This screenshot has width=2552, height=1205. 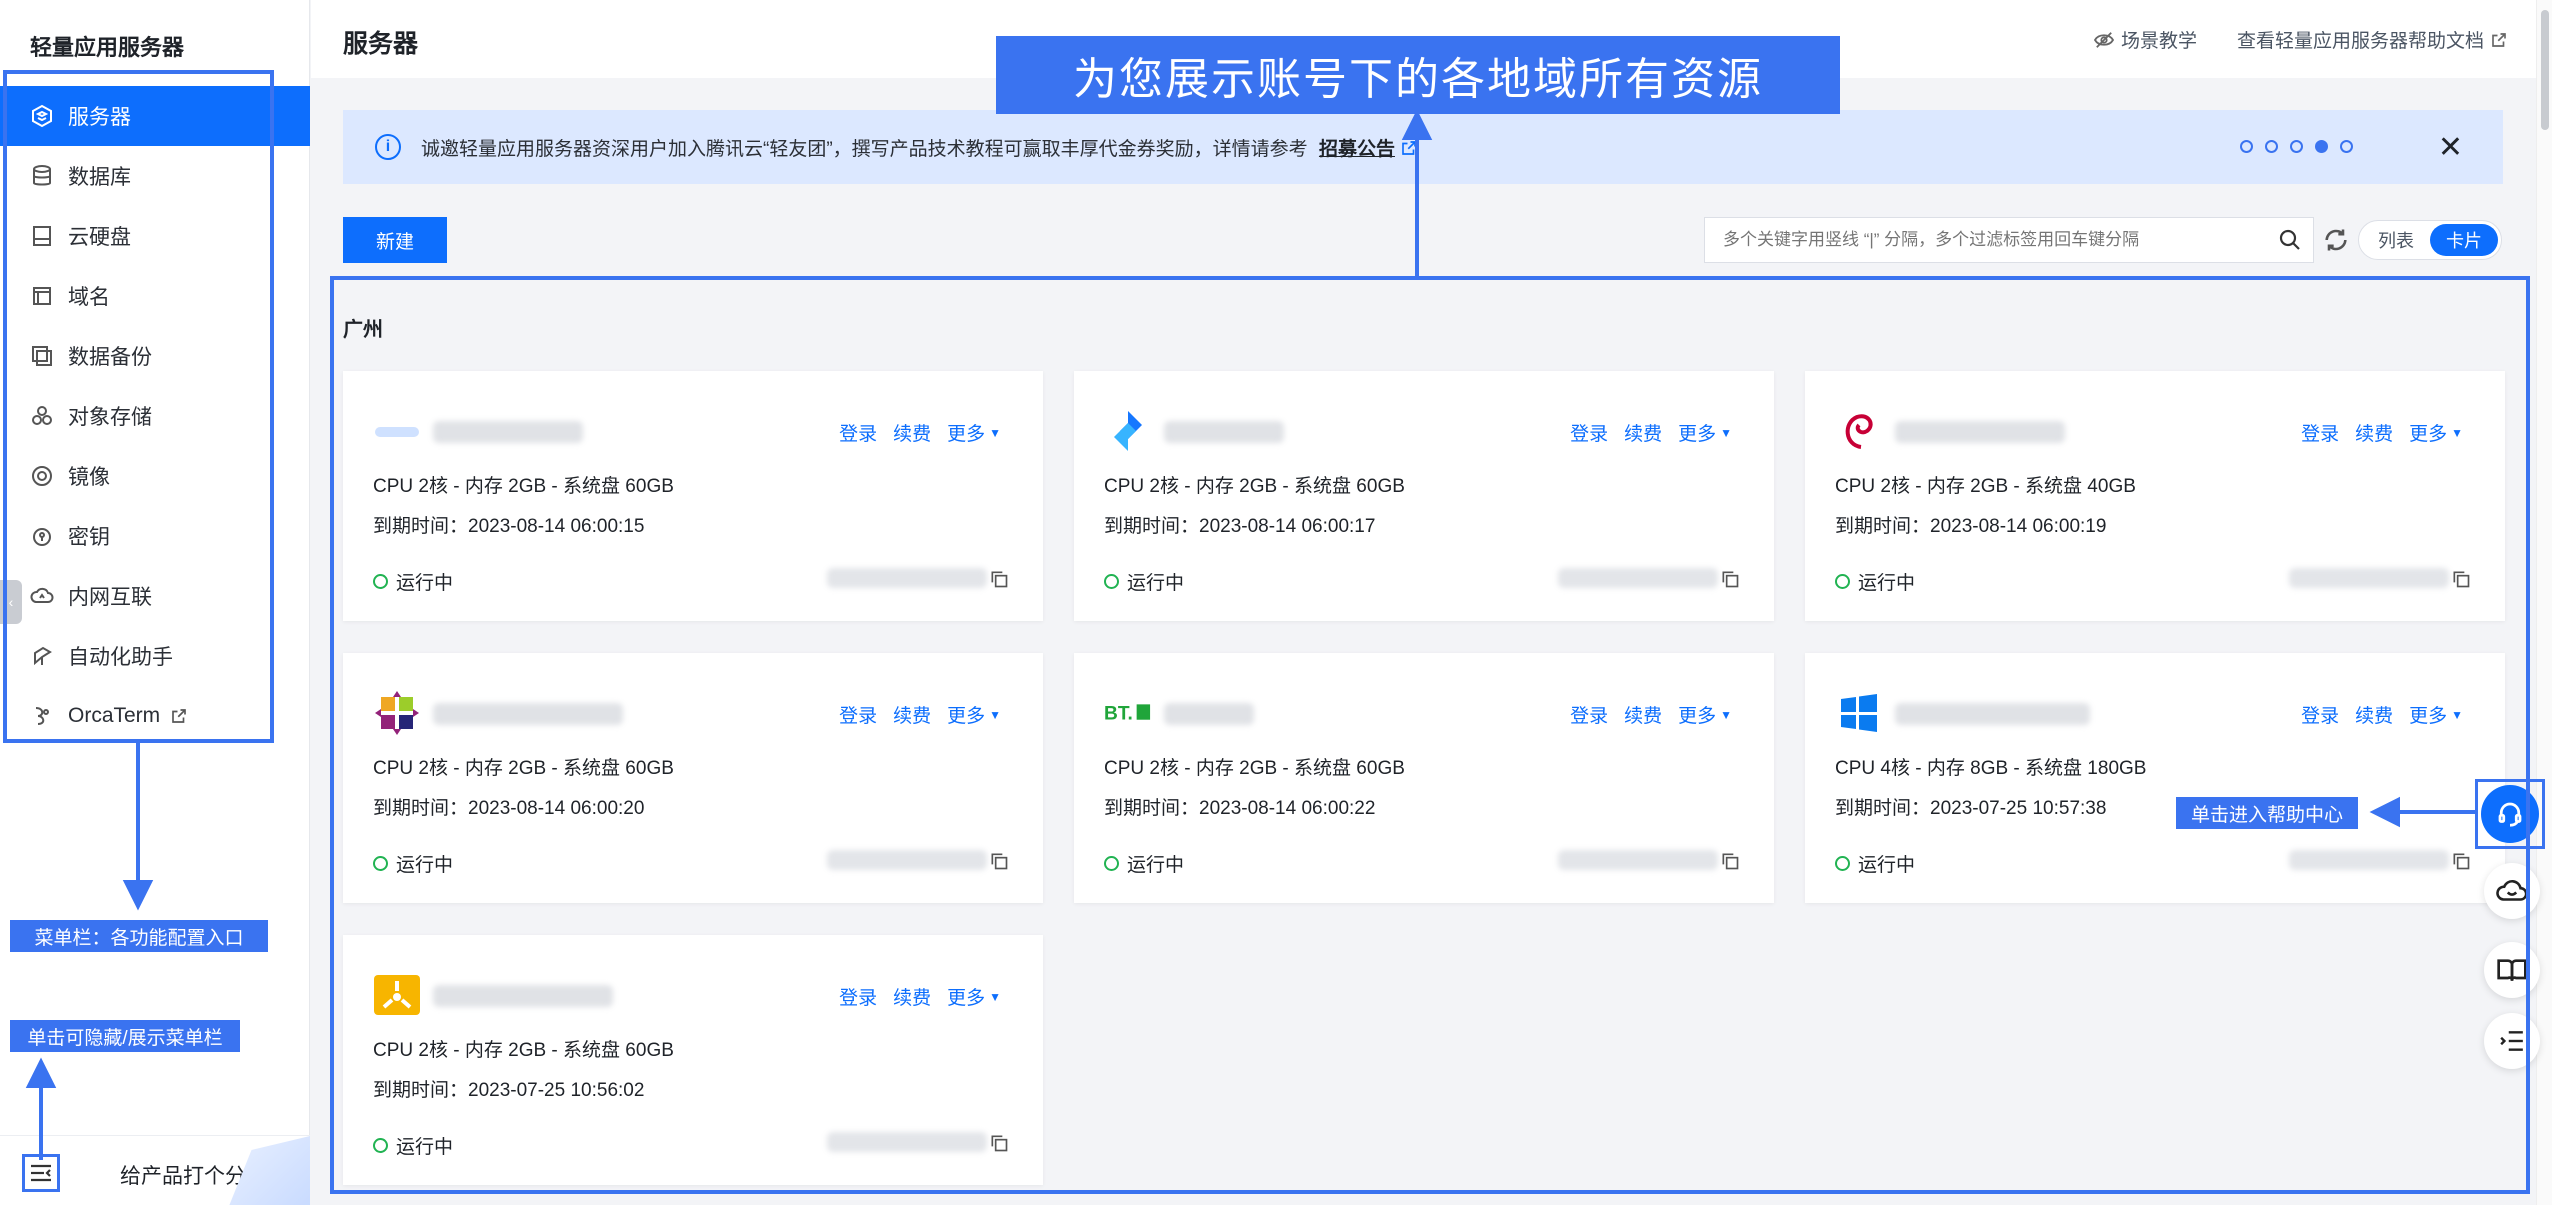 What do you see at coordinates (1240, 526) in the screenshot?
I see `instance-expire: 到期时间：2023-08-14 06:00:17` at bounding box center [1240, 526].